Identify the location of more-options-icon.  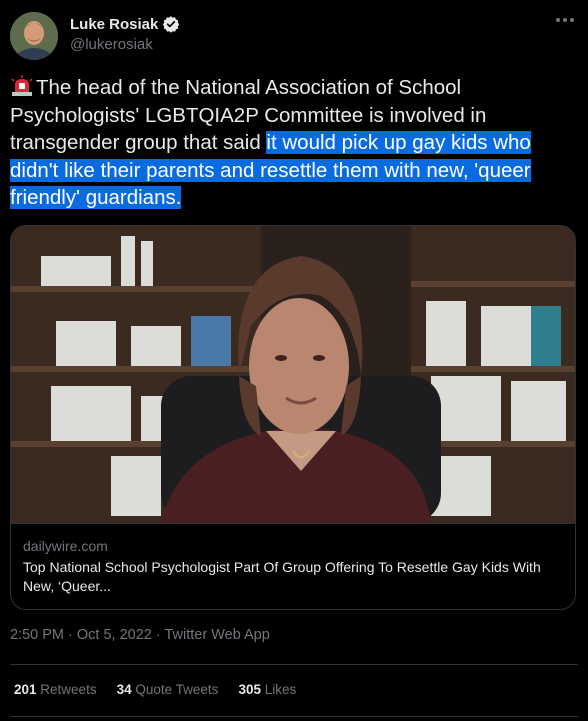
(565, 20).